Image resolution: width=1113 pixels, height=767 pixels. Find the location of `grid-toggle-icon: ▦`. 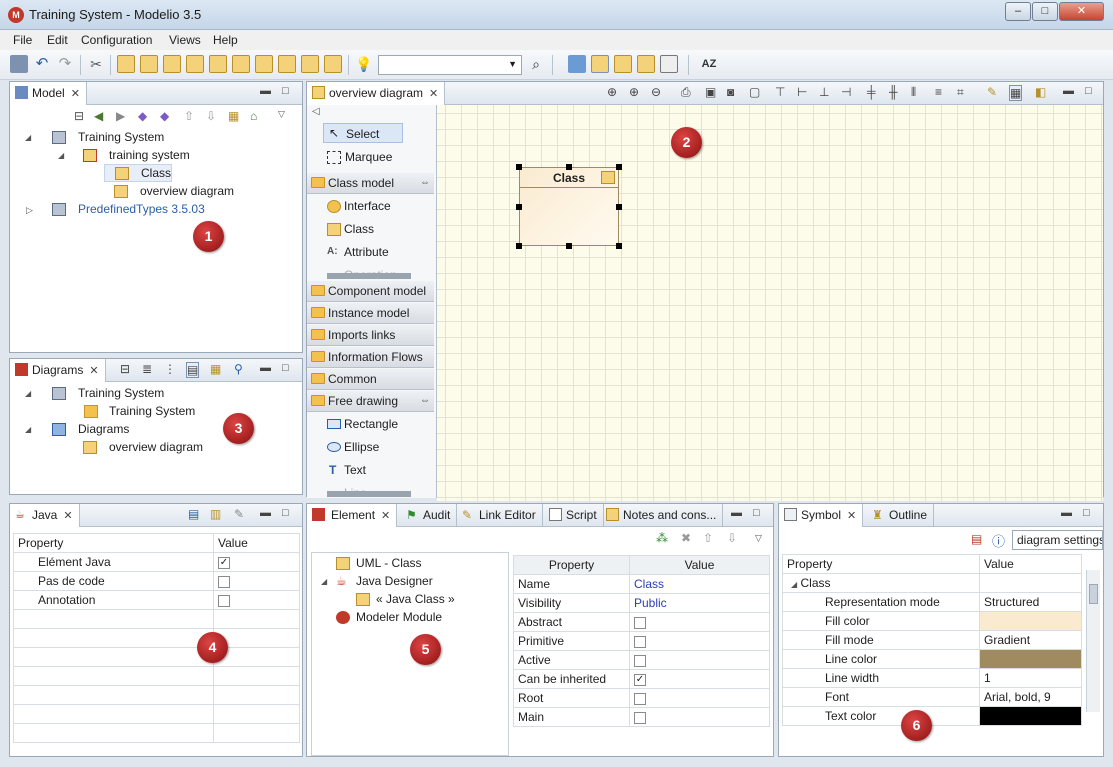

grid-toggle-icon: ▦ is located at coordinates (1016, 93).